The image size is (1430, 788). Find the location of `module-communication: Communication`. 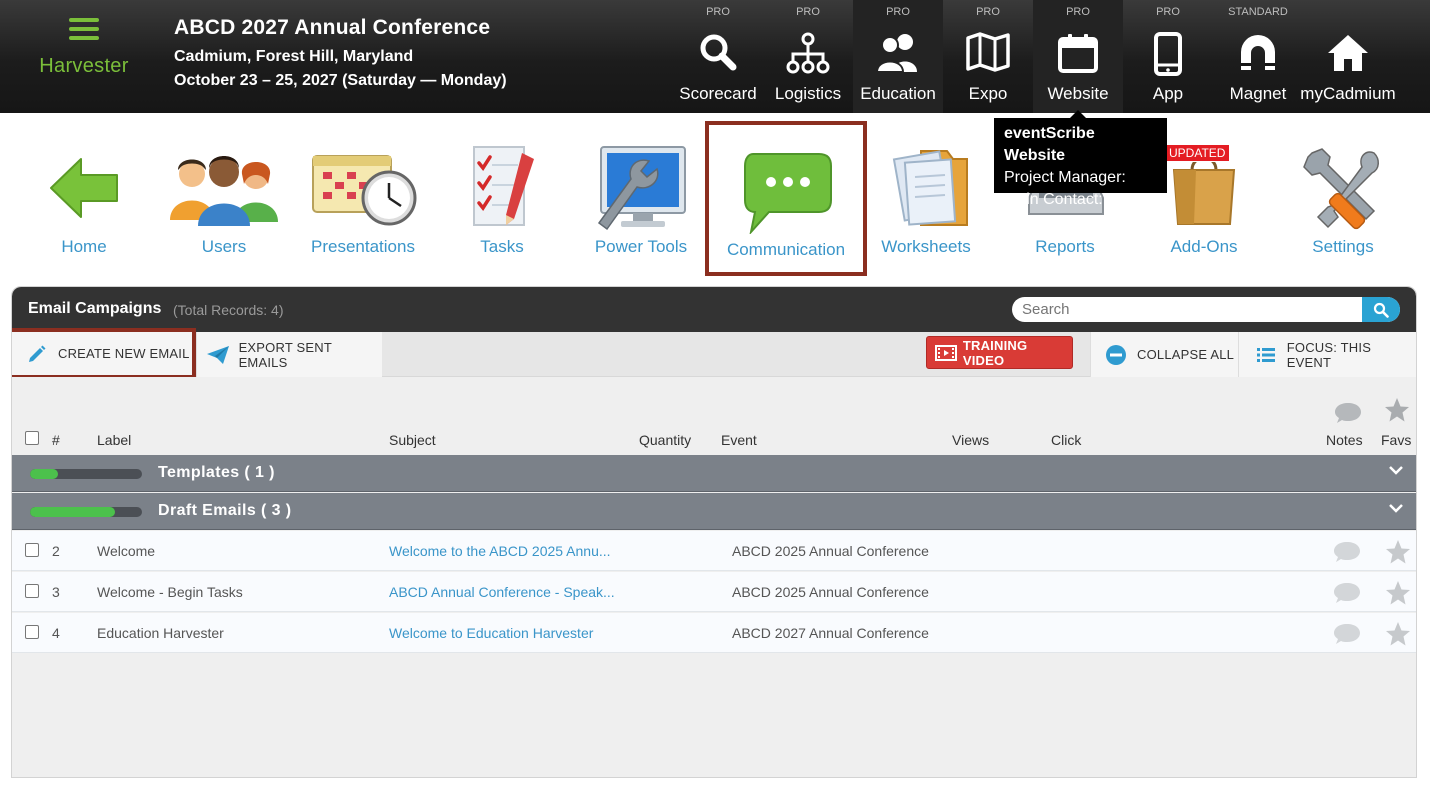

module-communication: Communication is located at coordinates (786, 198).